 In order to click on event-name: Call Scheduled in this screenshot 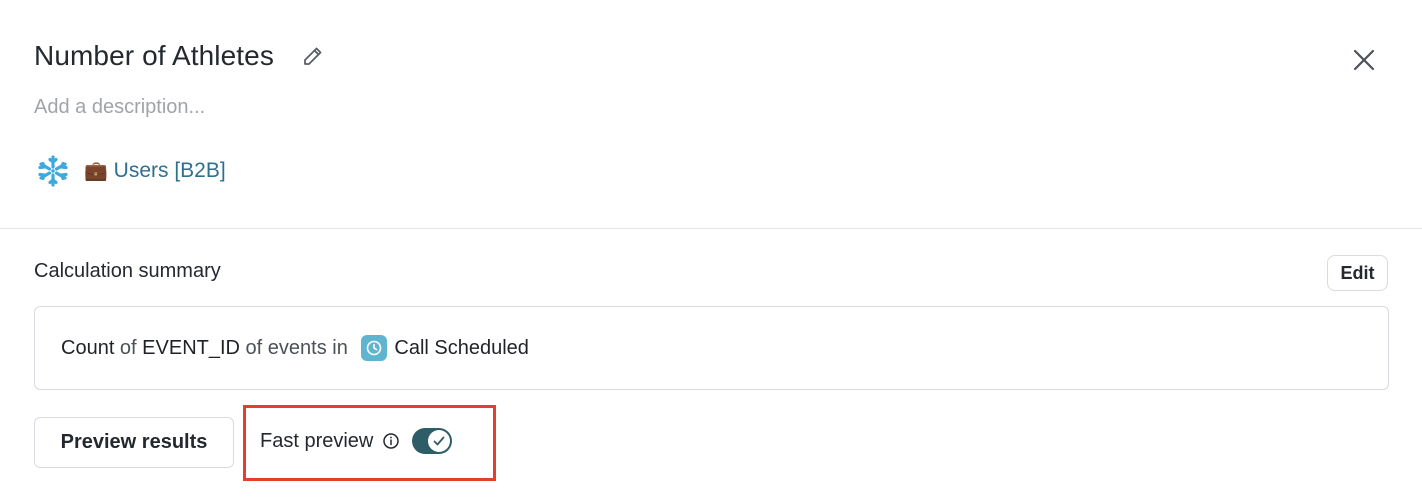, I will do `click(461, 347)`.